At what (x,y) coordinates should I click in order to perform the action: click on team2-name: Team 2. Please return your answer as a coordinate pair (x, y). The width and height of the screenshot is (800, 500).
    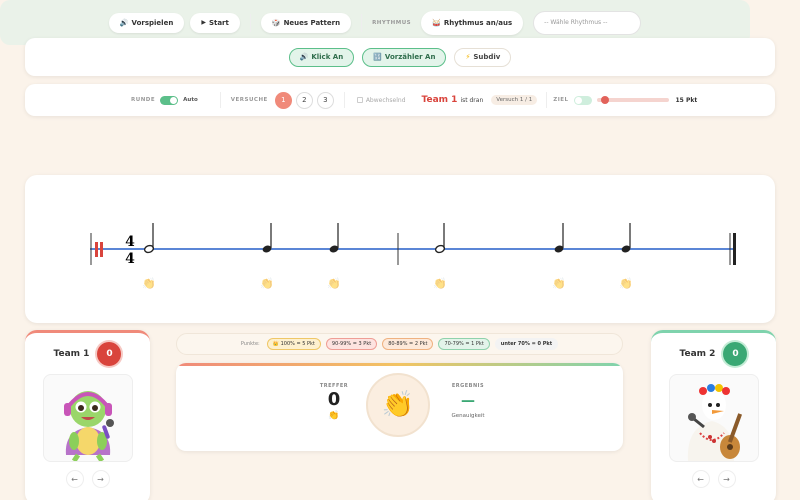
    Looking at the image, I should click on (697, 354).